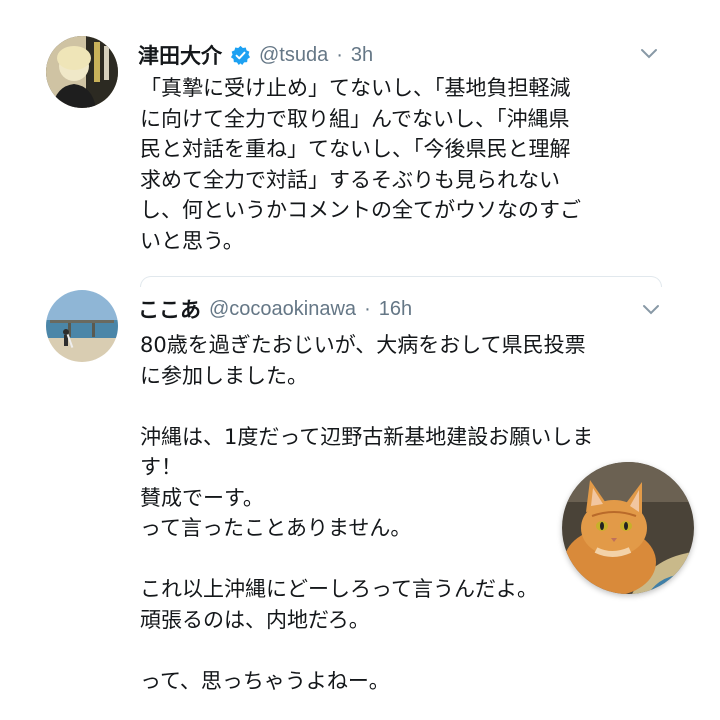 The width and height of the screenshot is (720, 720). I want to click on cat-photo-overlay, so click(628, 528).